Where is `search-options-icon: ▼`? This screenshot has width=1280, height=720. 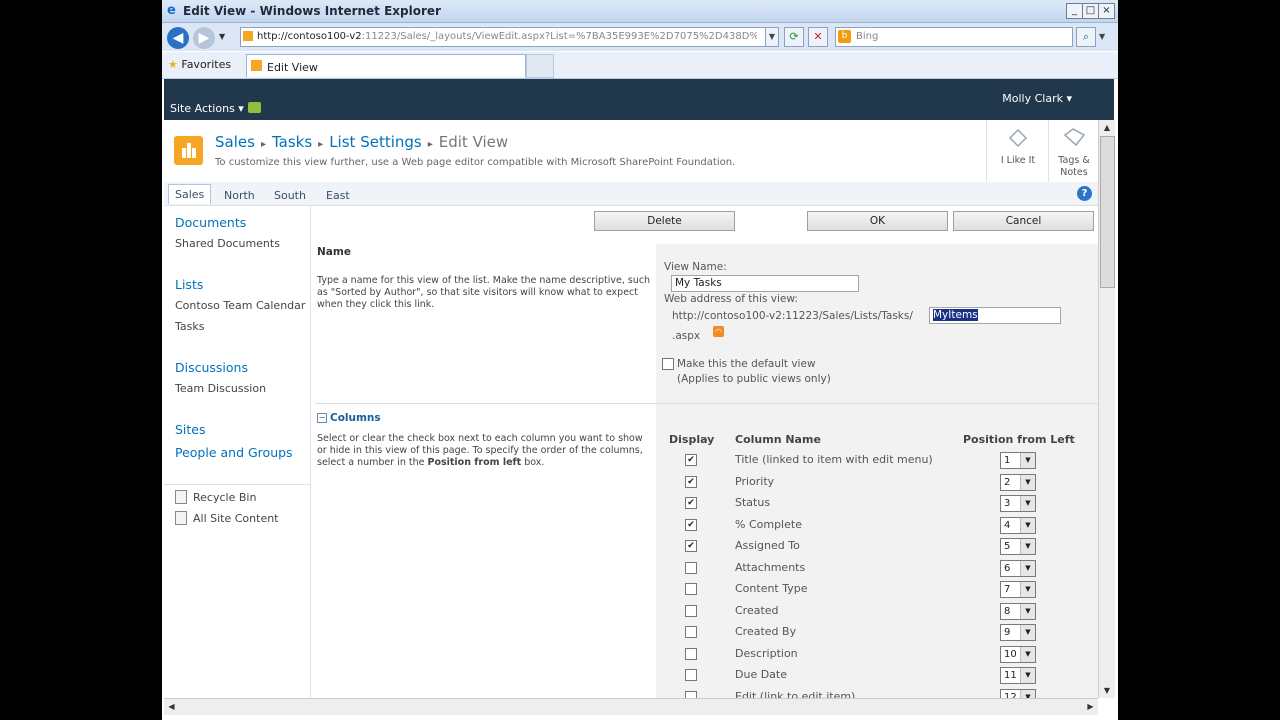
search-options-icon: ▼ is located at coordinates (1102, 36).